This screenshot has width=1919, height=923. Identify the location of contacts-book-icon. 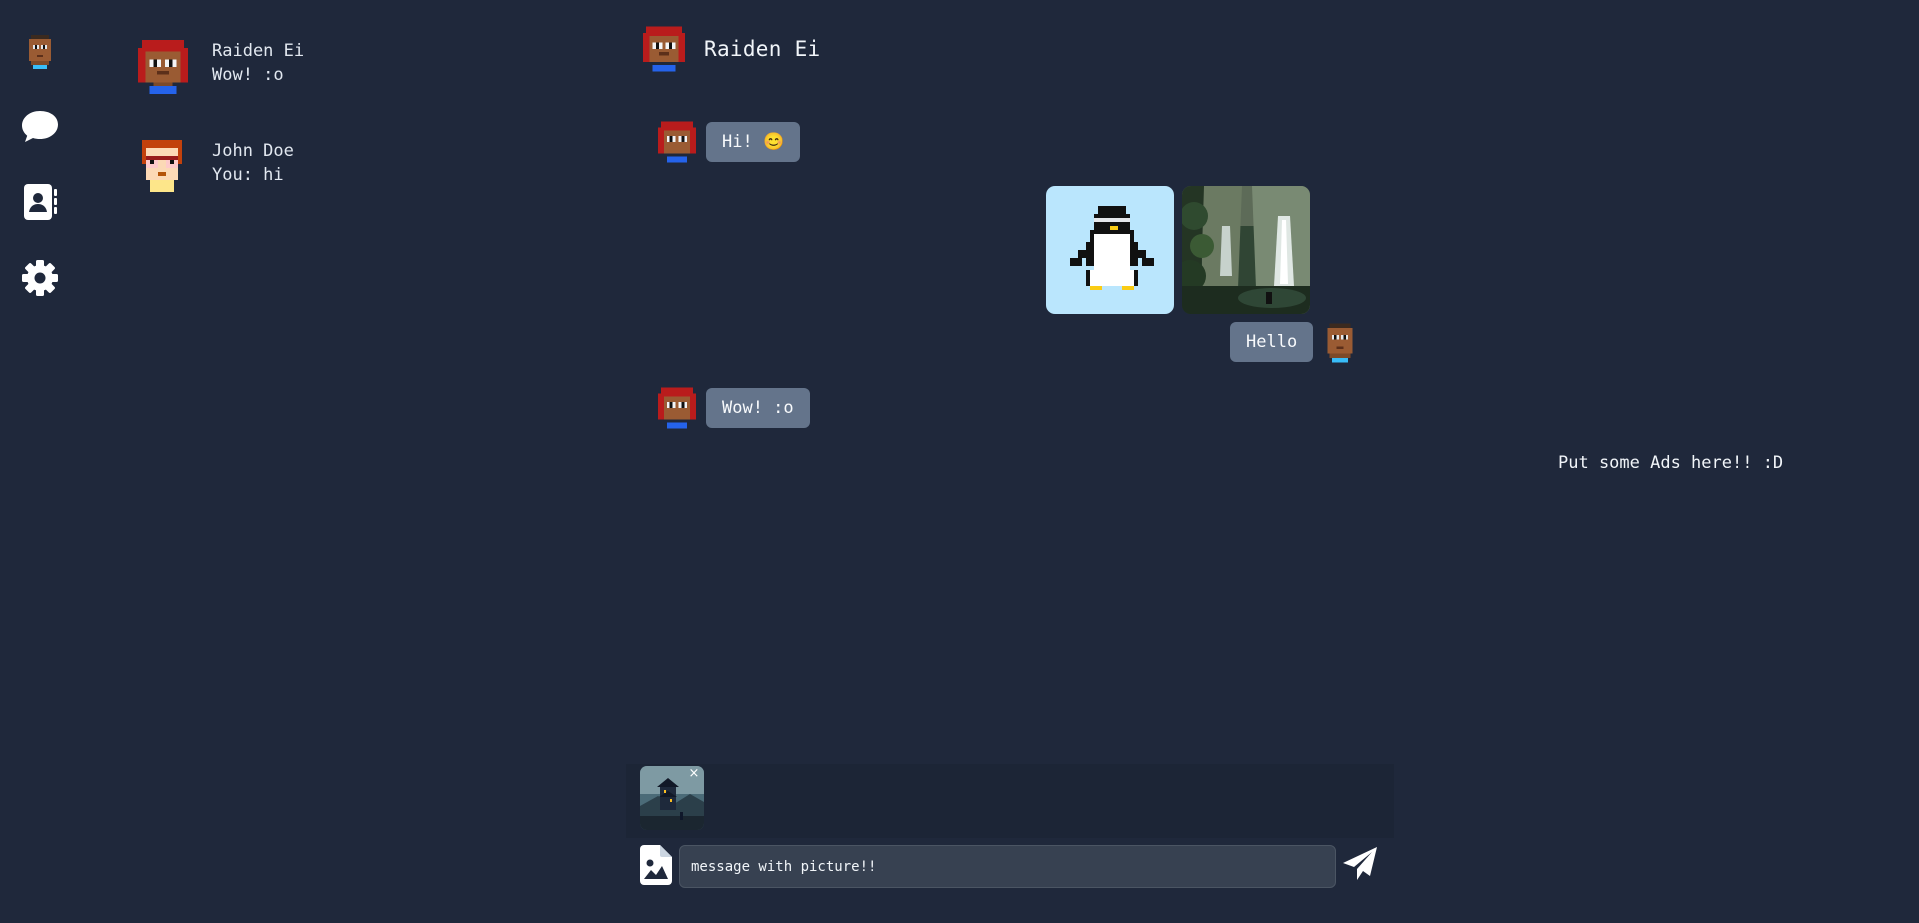
(40, 202).